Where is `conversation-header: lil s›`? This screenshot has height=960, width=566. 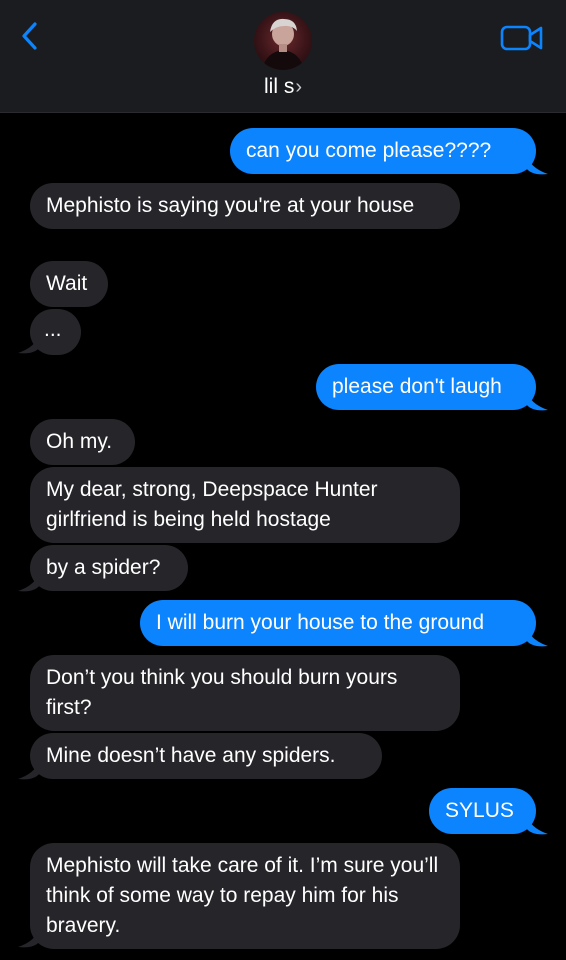 conversation-header: lil s› is located at coordinates (283, 56).